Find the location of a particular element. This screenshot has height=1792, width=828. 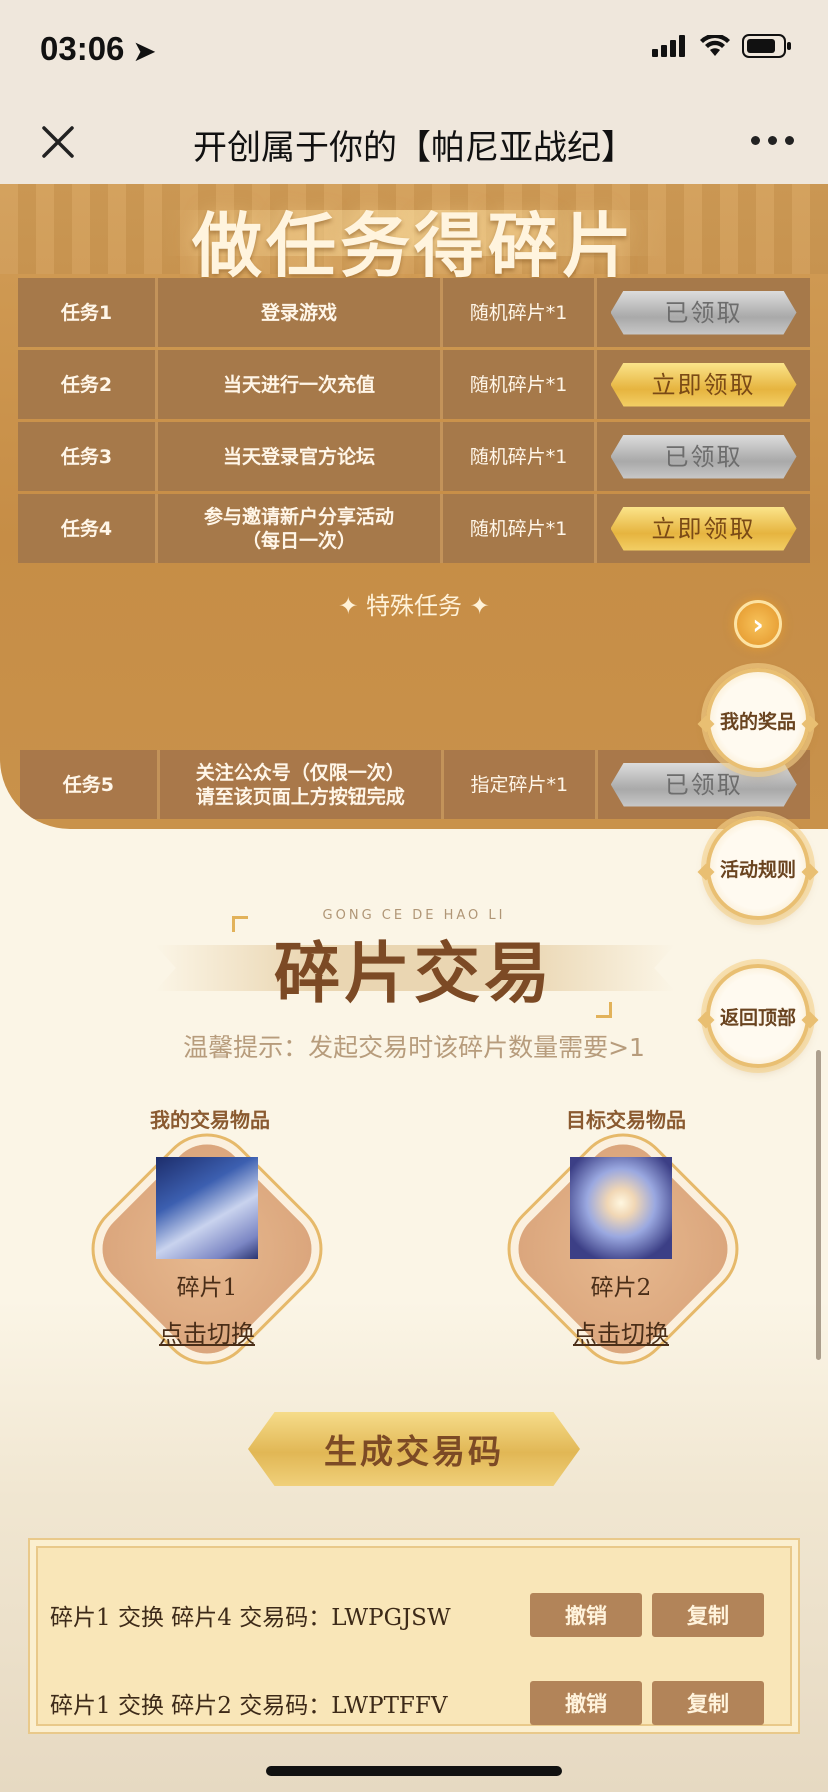

rules-button: 活动规则 is located at coordinates (758, 868).